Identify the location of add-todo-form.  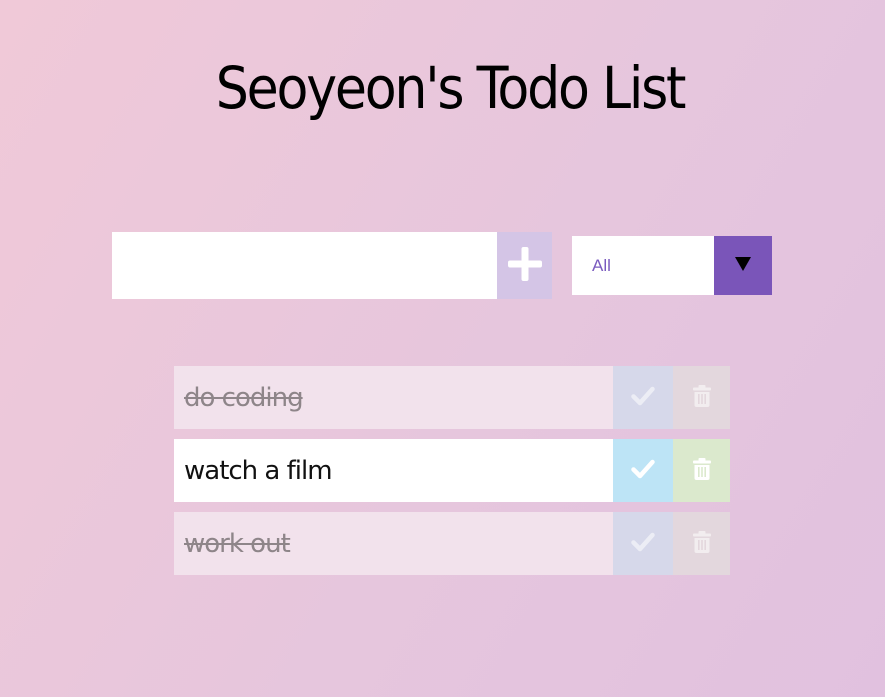
(332, 265).